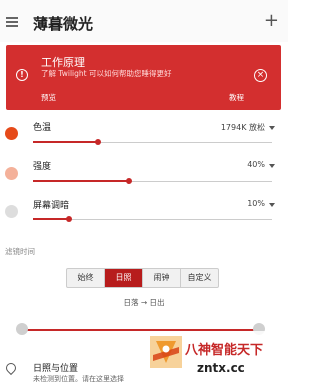  Describe the element at coordinates (162, 278) in the screenshot. I see `schedule-option-alarm: 闹钟` at that location.